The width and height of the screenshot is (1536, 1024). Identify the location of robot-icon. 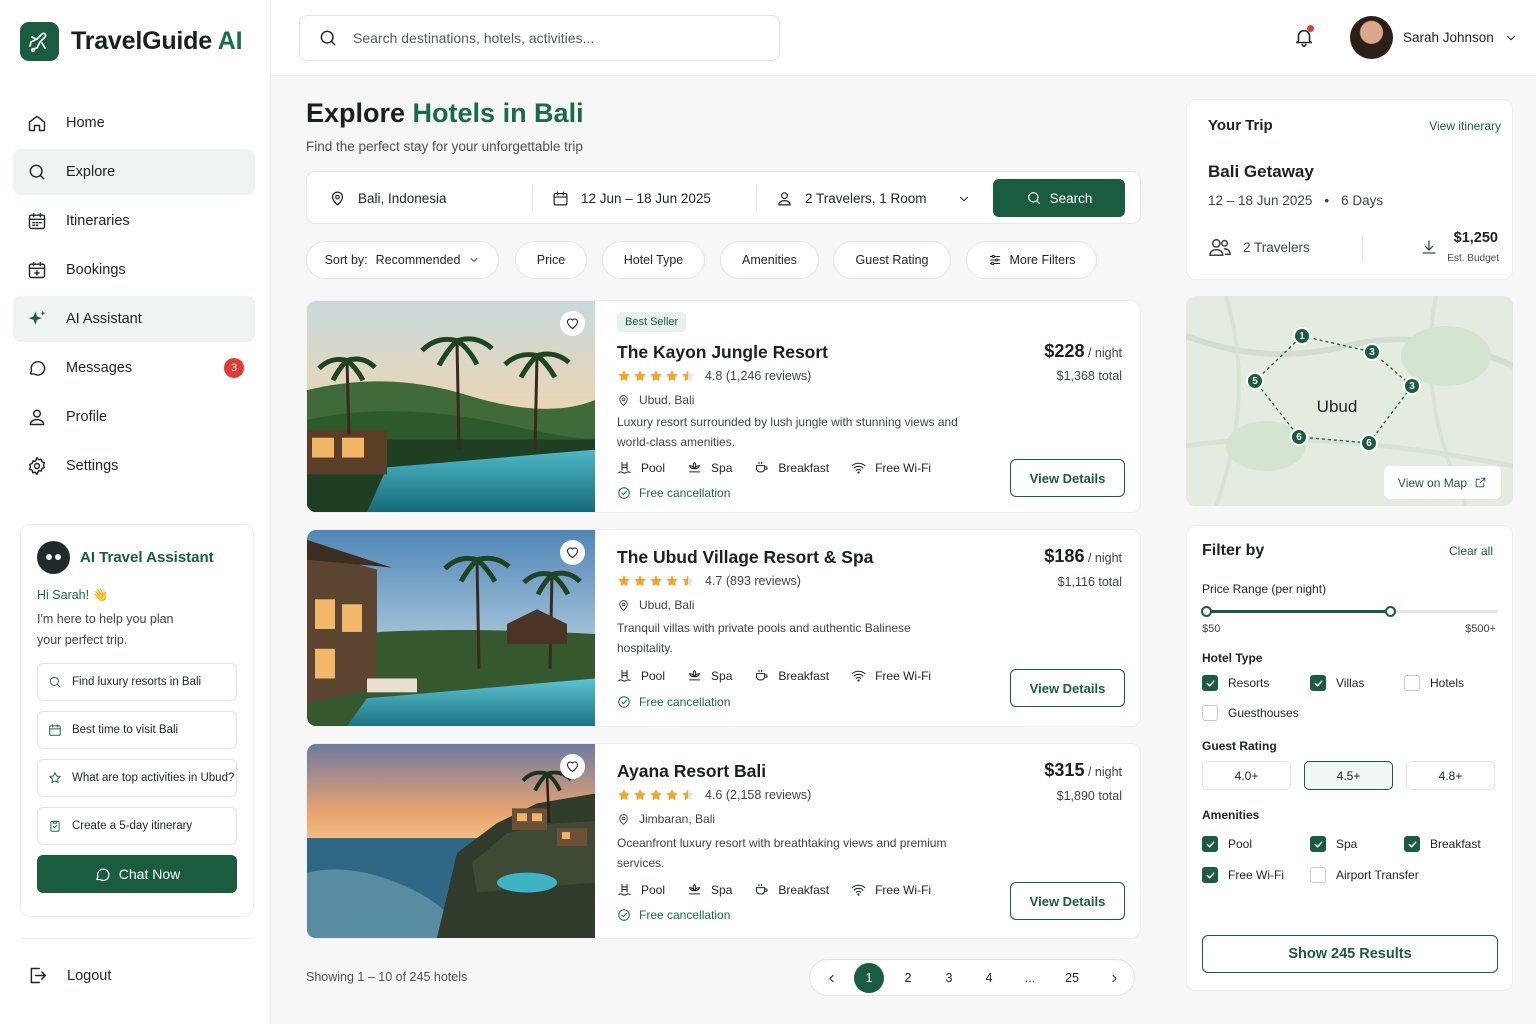
(53, 557).